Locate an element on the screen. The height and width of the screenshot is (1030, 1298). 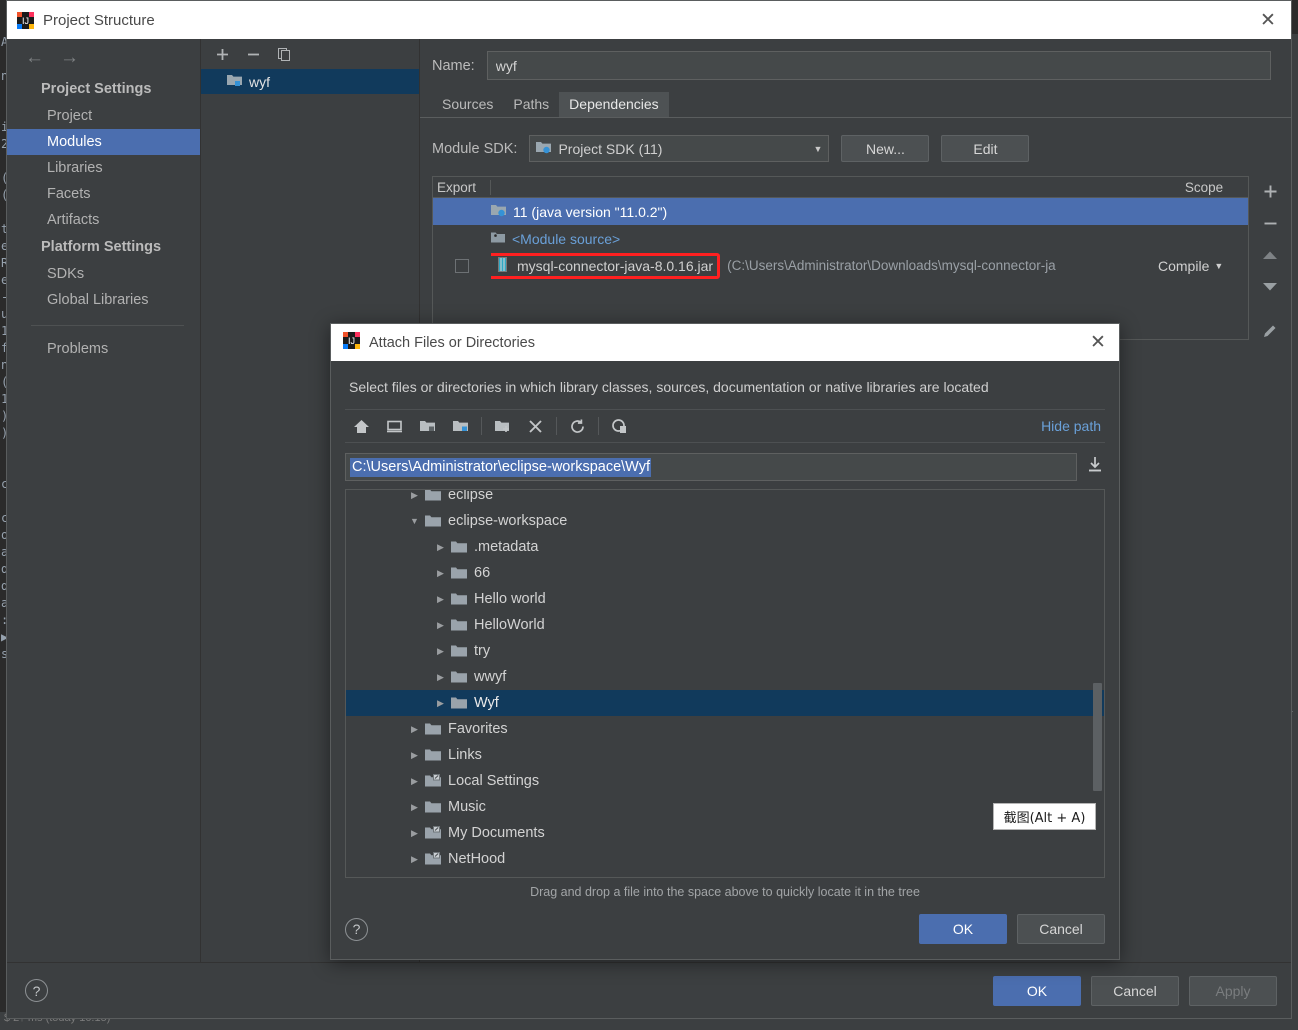
new-folder-icon is located at coordinates (502, 426).